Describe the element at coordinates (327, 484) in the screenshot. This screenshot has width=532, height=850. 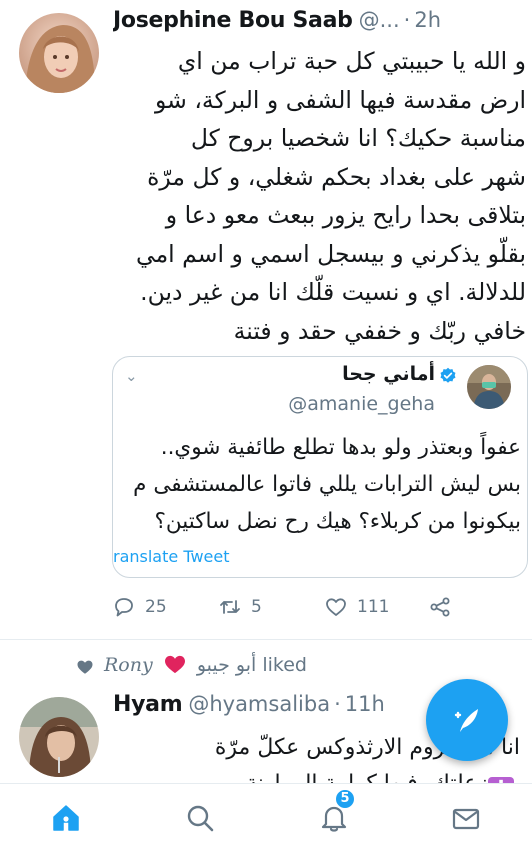
I see `quoted-text-line: بس ليش الترابات يللي فاتوا عالمستشفى م` at that location.